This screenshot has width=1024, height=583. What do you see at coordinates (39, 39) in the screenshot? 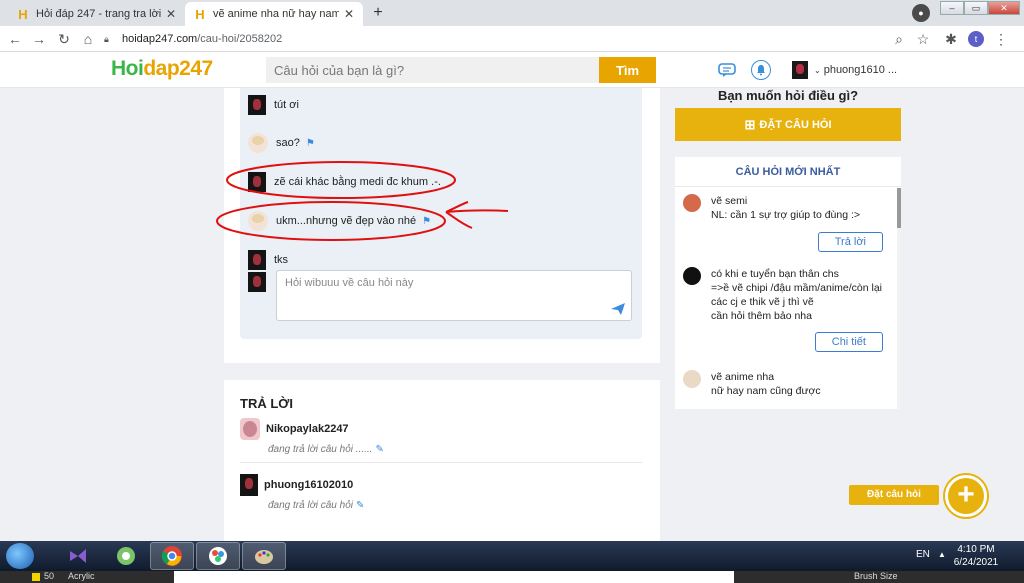
I see `forward-arrow-icon: →` at bounding box center [39, 39].